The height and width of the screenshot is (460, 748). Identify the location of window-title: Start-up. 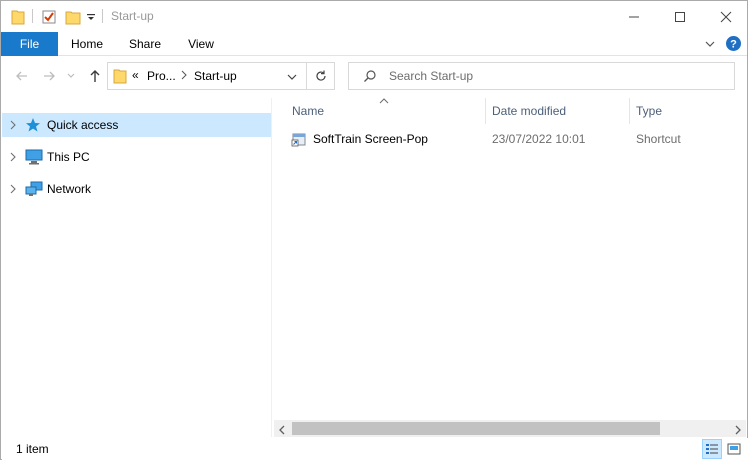
(132, 16).